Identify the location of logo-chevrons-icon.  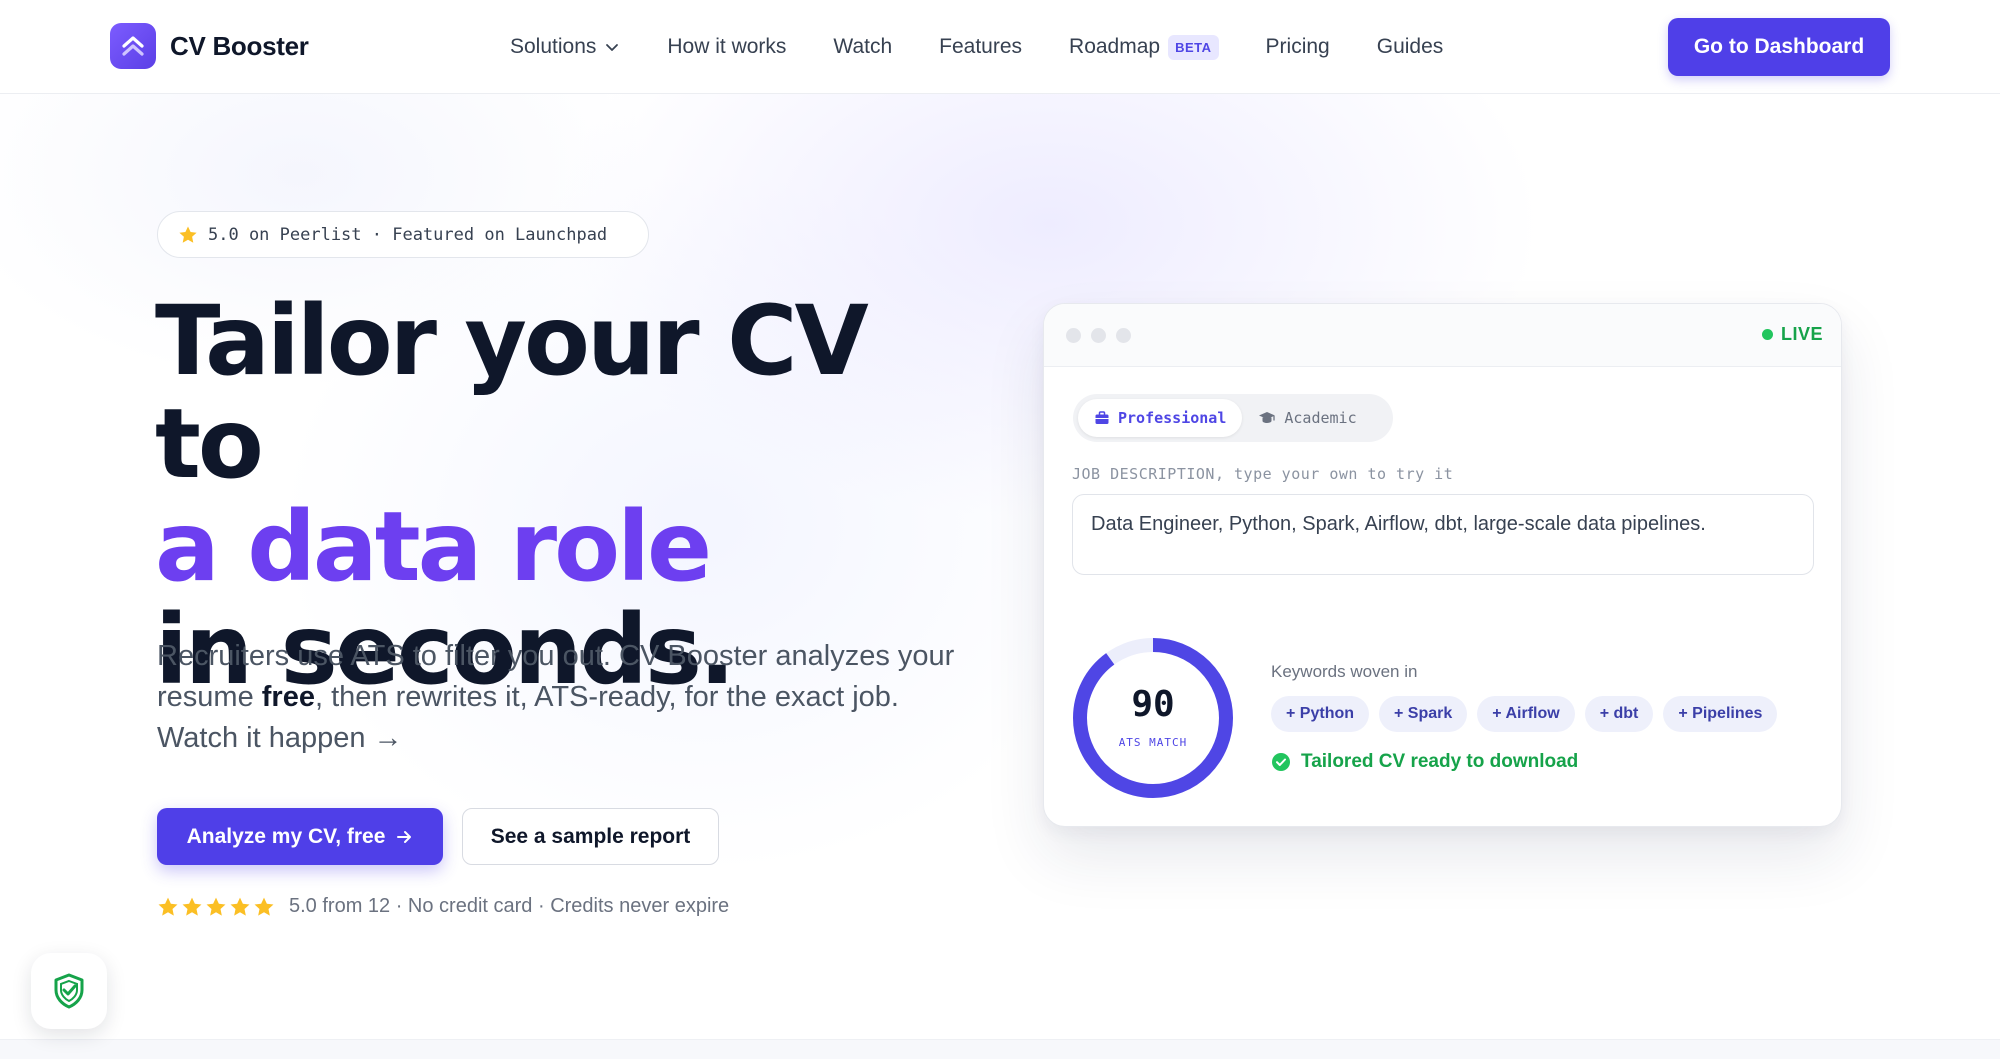
(133, 46).